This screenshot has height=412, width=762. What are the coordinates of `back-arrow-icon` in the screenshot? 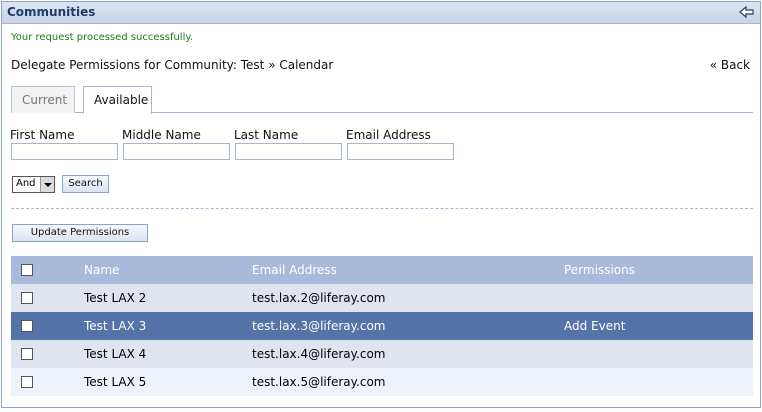 It's located at (747, 12).